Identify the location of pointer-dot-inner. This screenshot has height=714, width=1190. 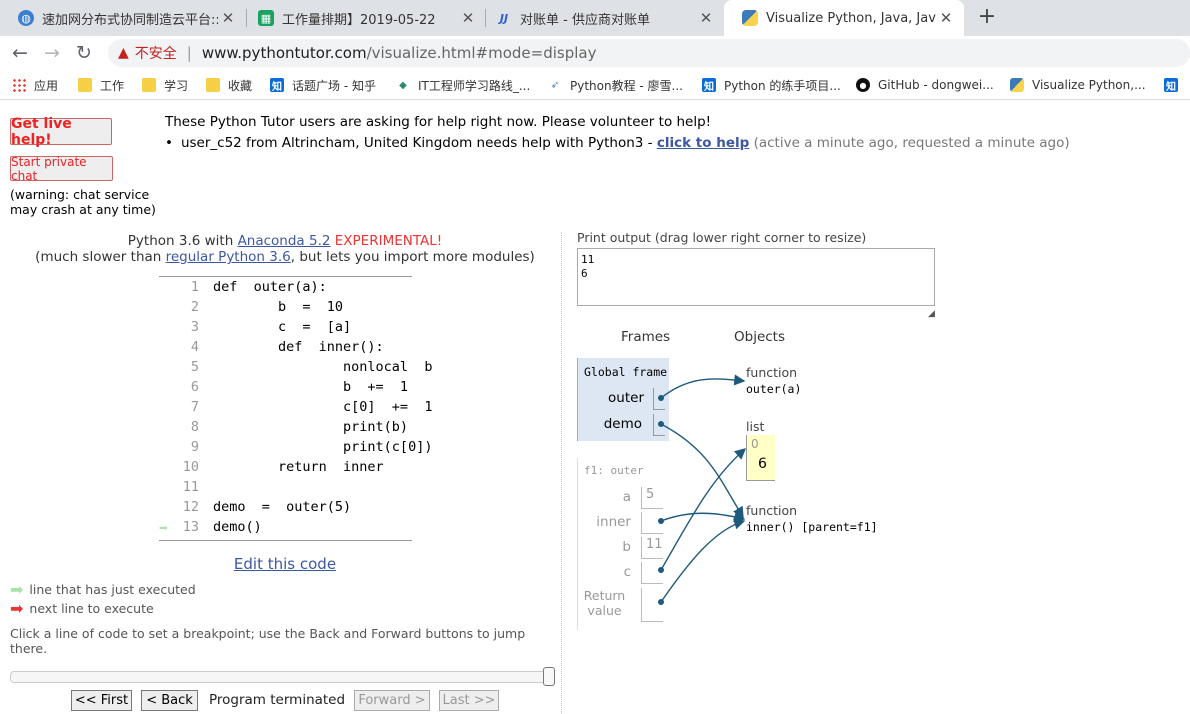
(661, 521).